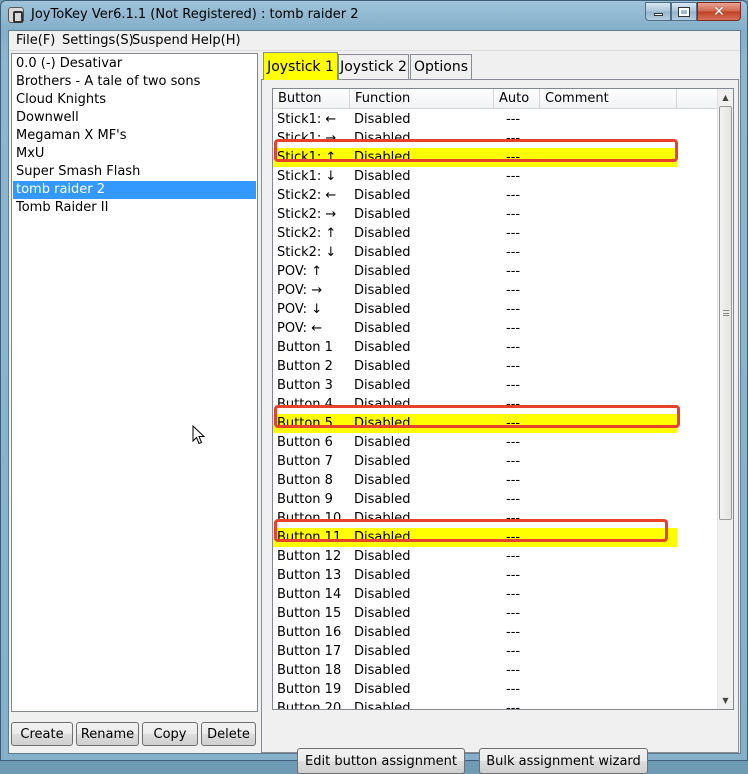 The height and width of the screenshot is (774, 748). I want to click on vertical-scrollbar: ▲ ▼, so click(725, 399).